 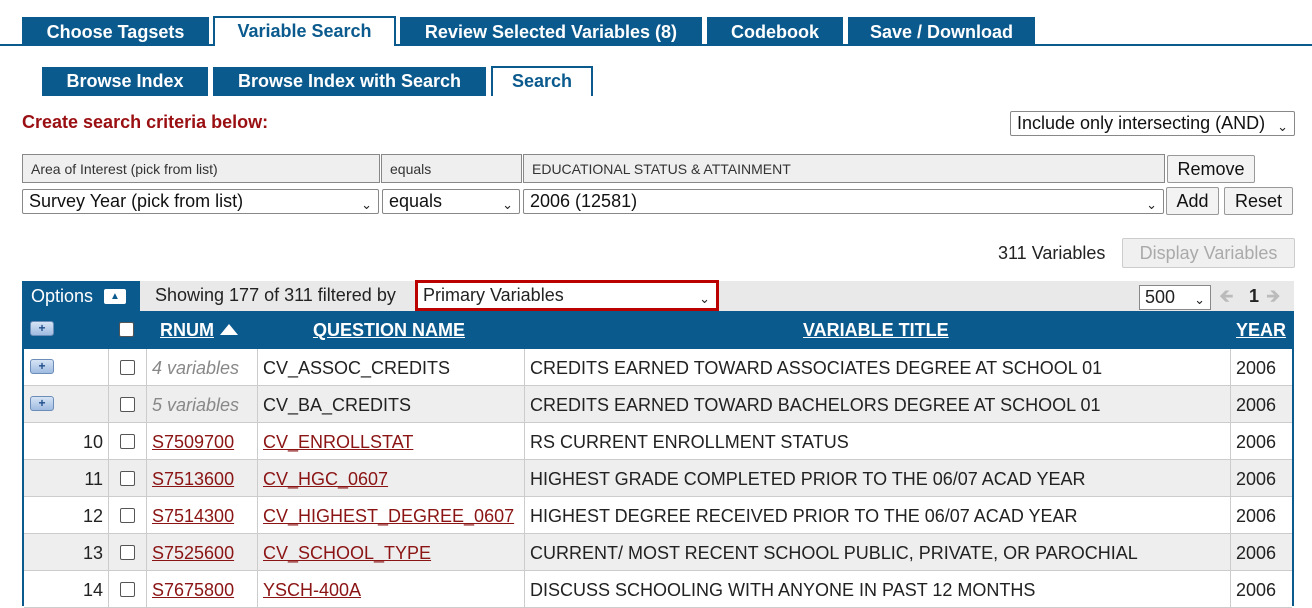 I want to click on add-button: Add, so click(x=1192, y=201).